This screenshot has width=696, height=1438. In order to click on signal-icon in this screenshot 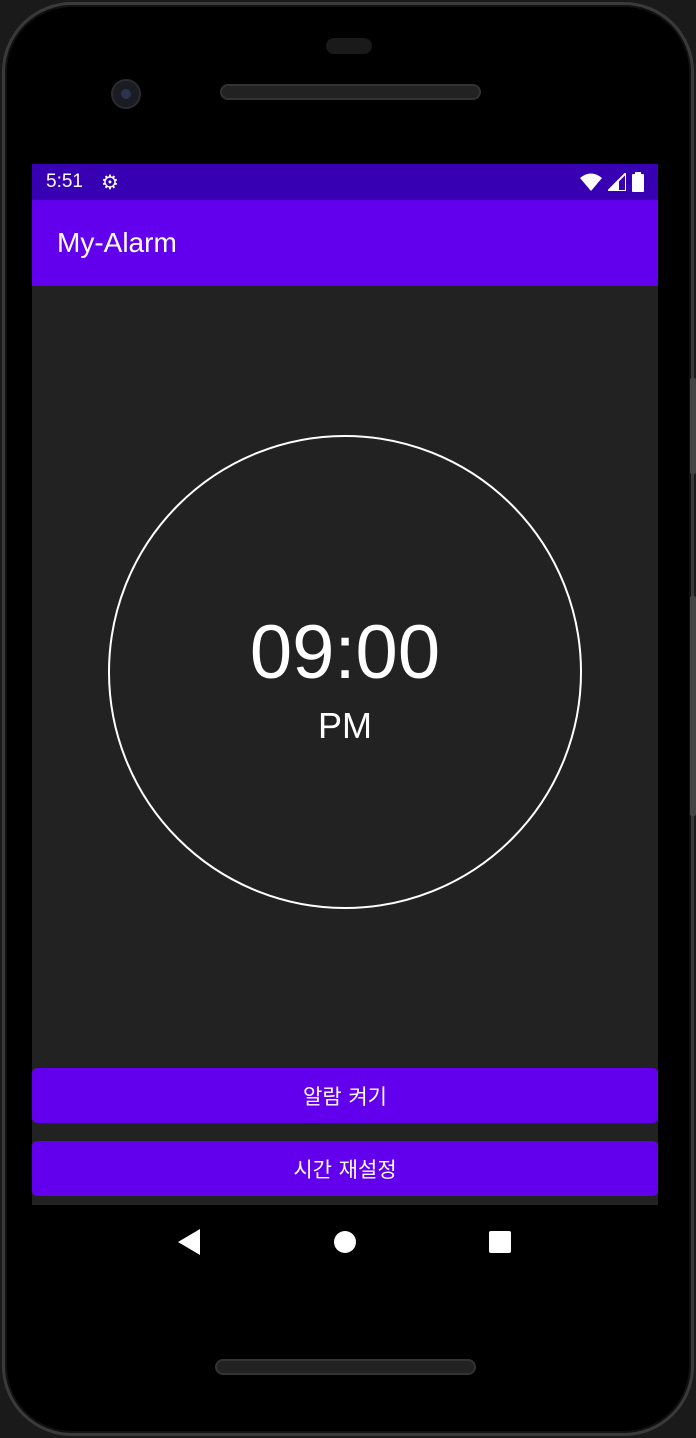, I will do `click(617, 182)`.